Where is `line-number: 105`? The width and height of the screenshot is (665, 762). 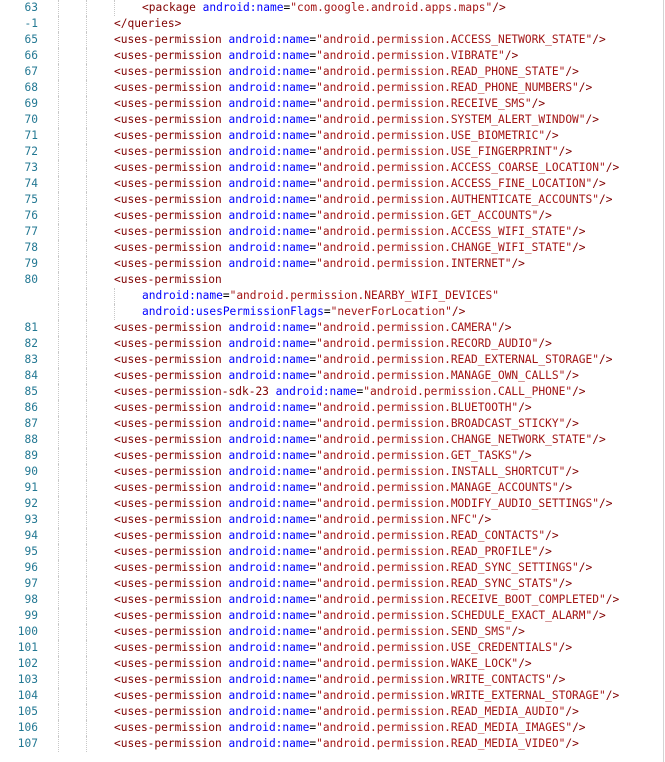
line-number: 105 is located at coordinates (27, 711).